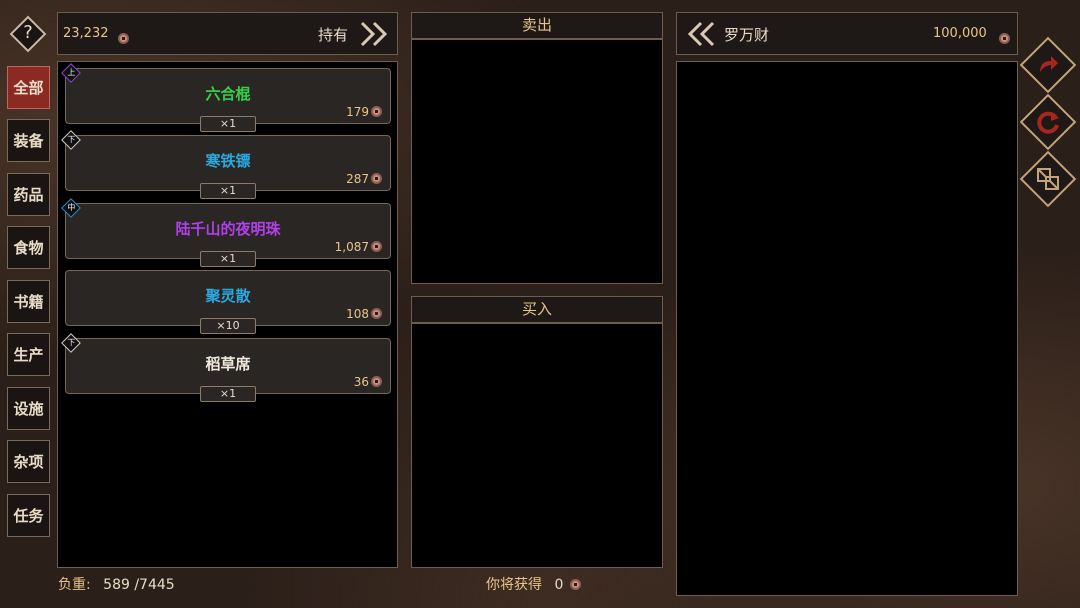  I want to click on buy-header: 买入, so click(537, 309).